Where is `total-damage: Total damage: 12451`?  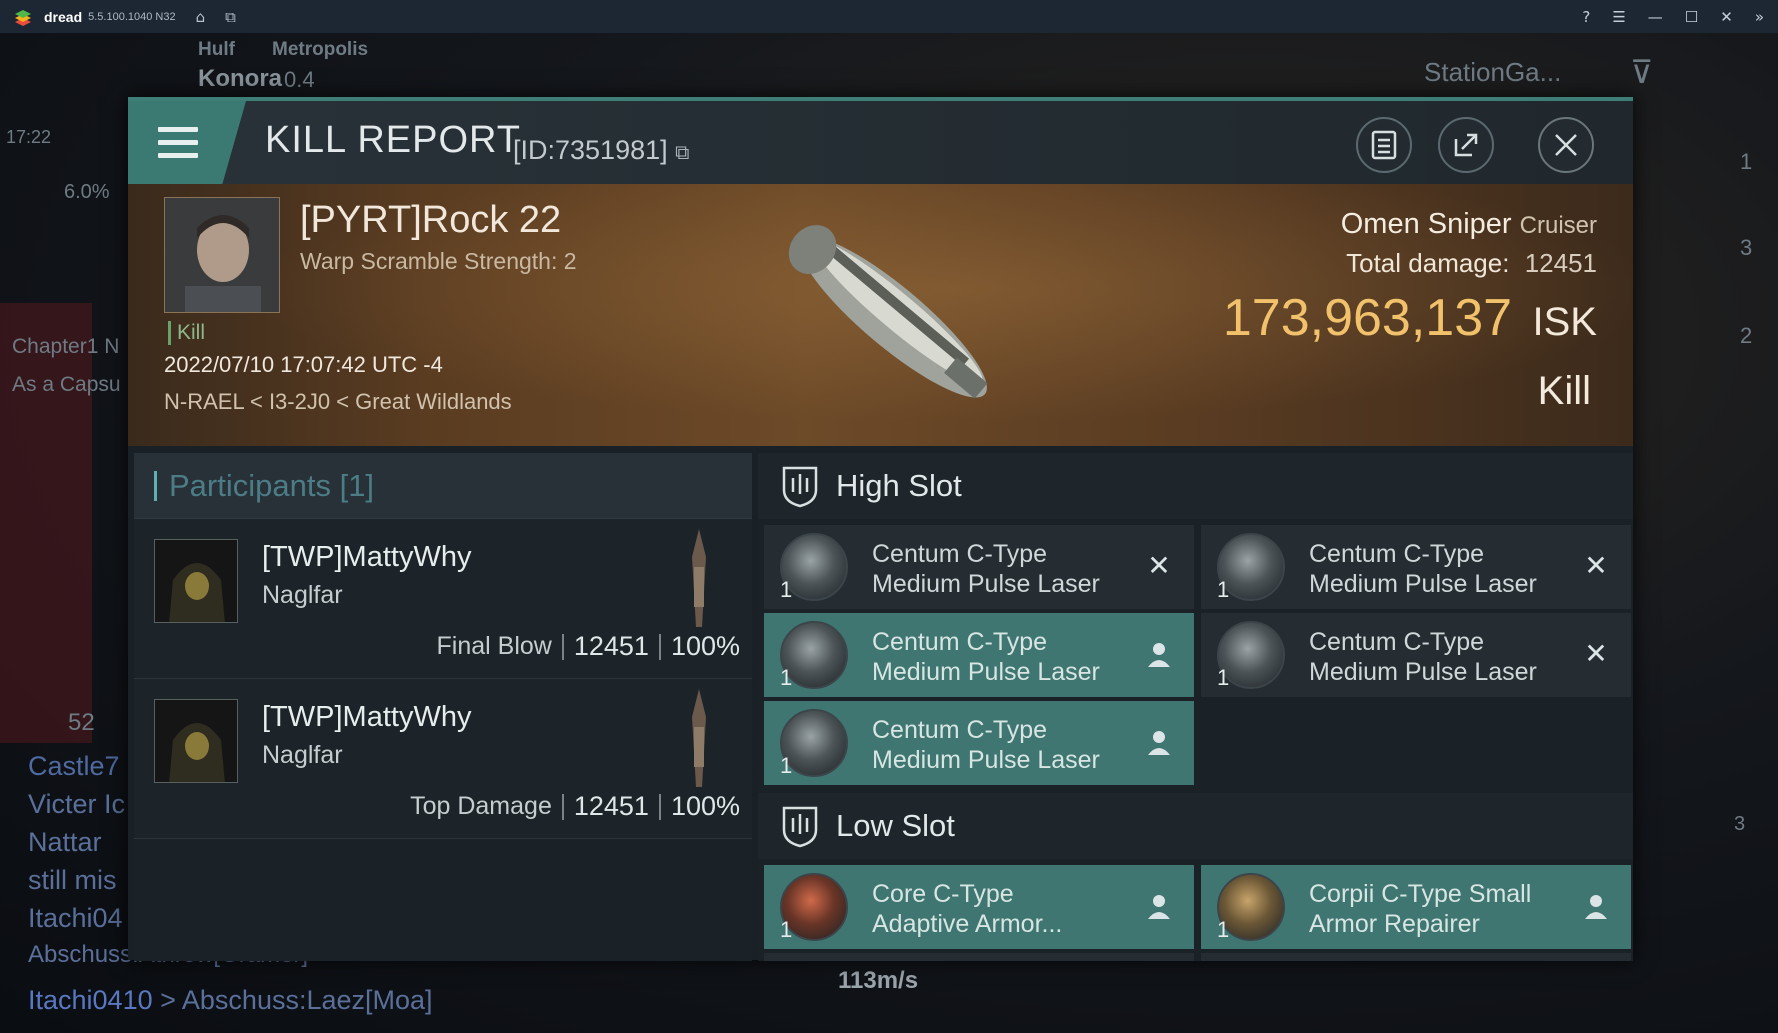
total-damage: Total damage: 12451 is located at coordinates (1471, 263).